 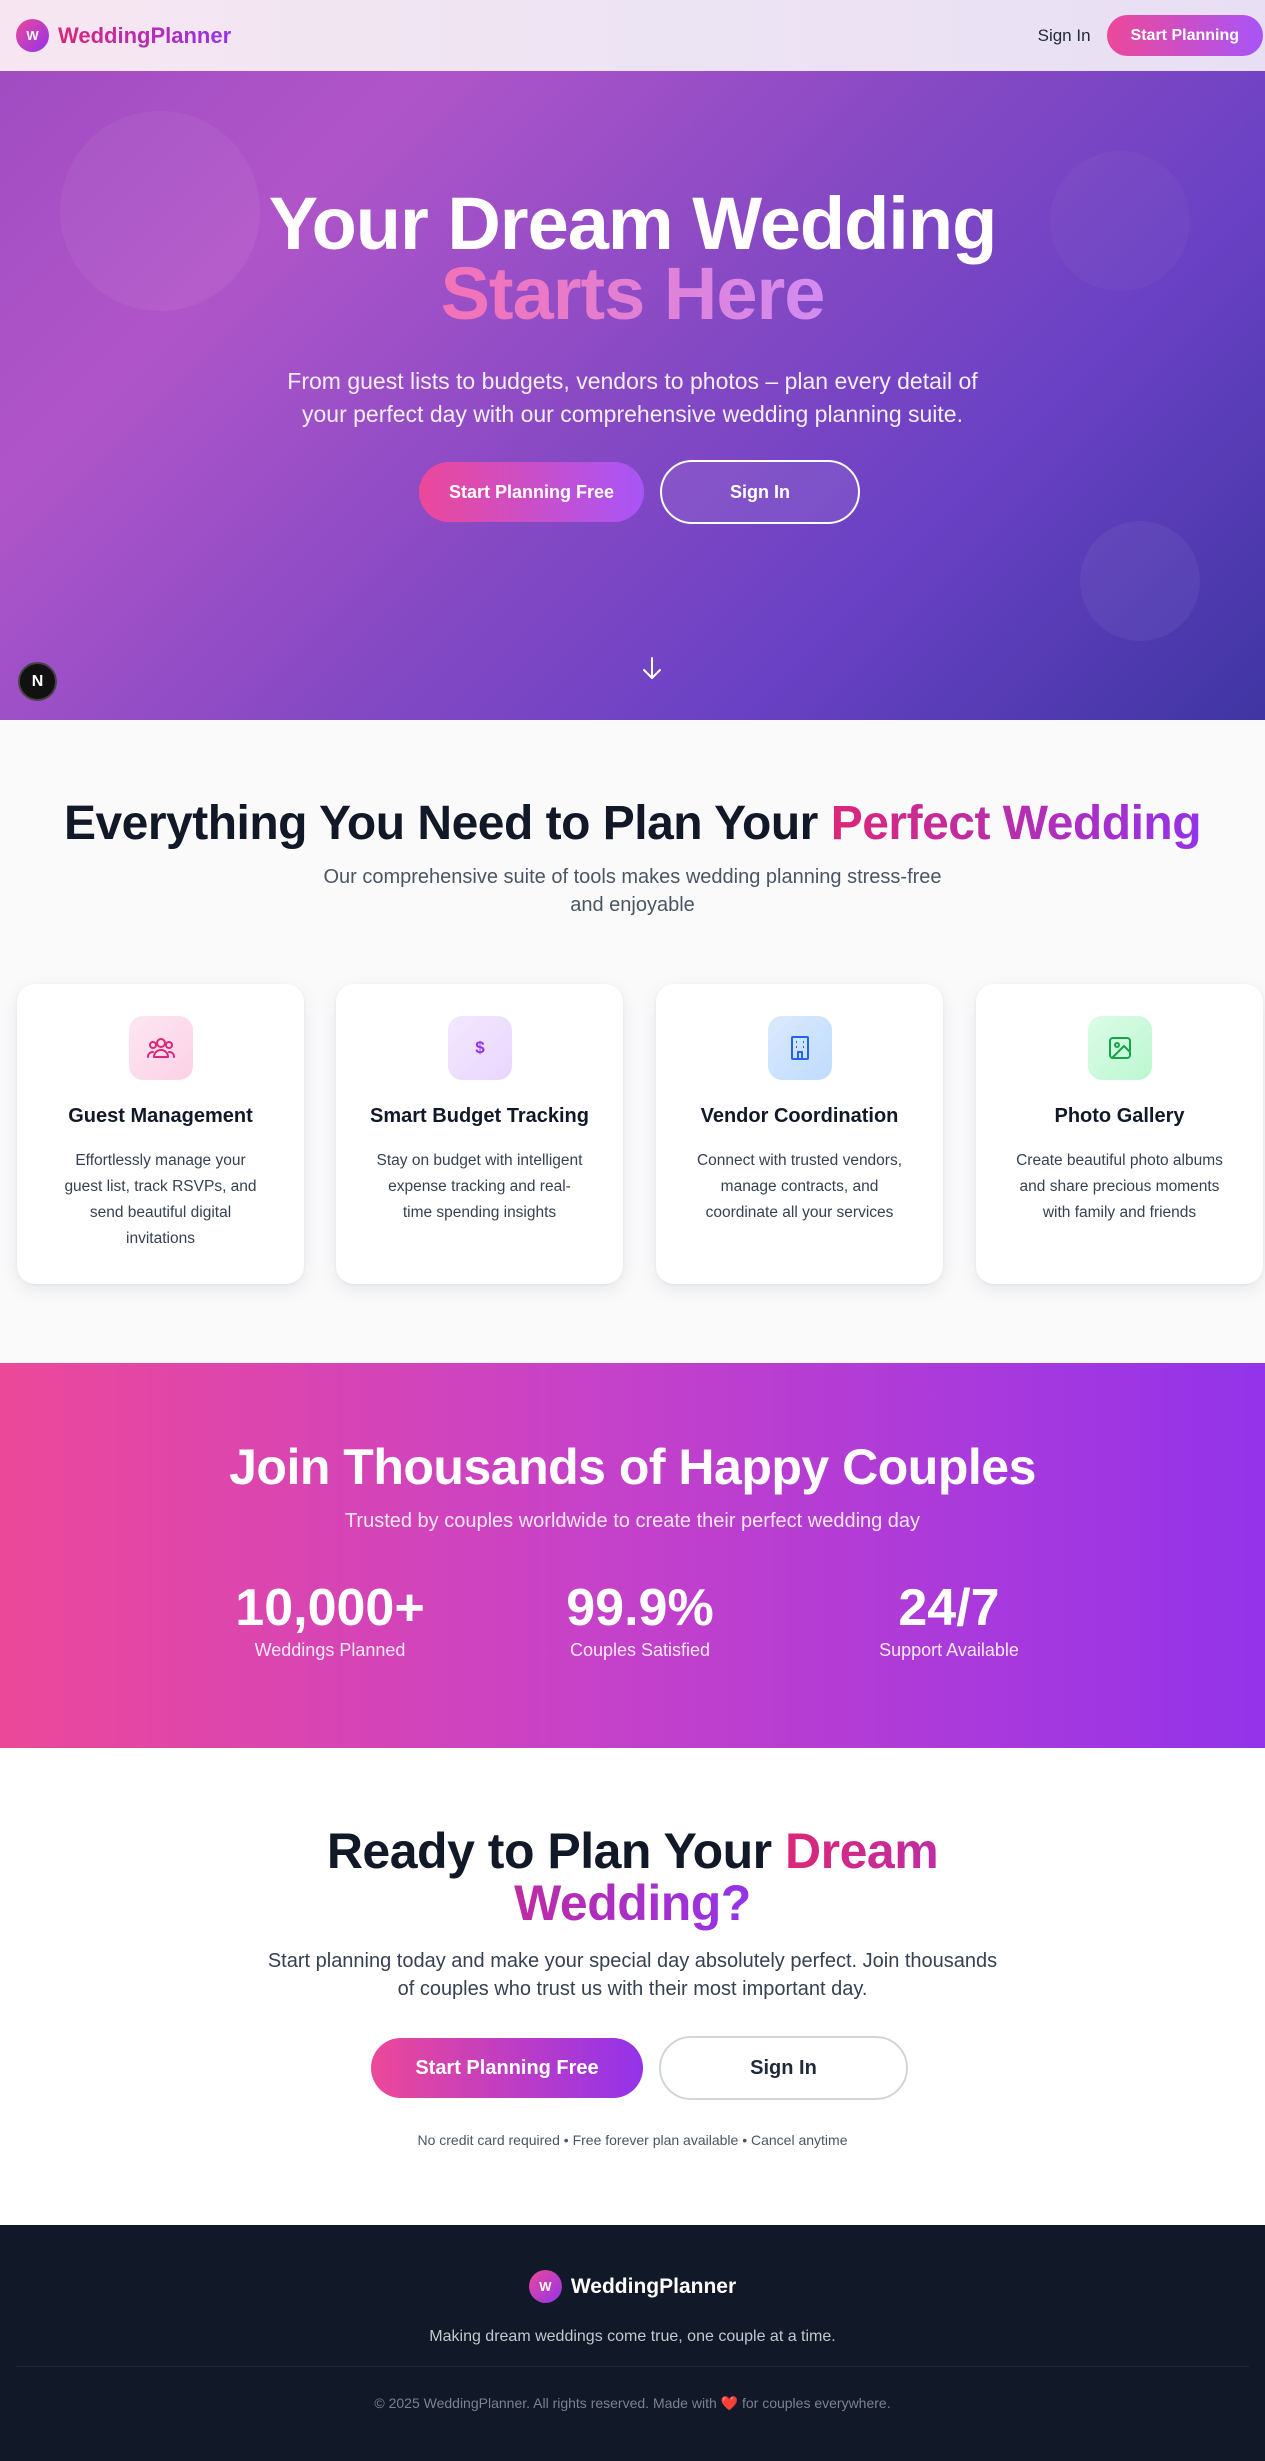 I want to click on stat-couples-satisfied: 99.9% Couples Satisfied, so click(x=640, y=1619).